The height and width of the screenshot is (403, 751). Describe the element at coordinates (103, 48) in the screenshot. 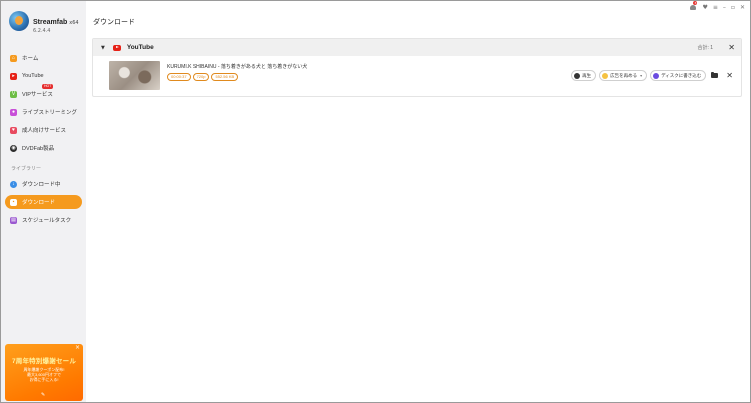

I see `collapse-caret-icon: ▼` at that location.